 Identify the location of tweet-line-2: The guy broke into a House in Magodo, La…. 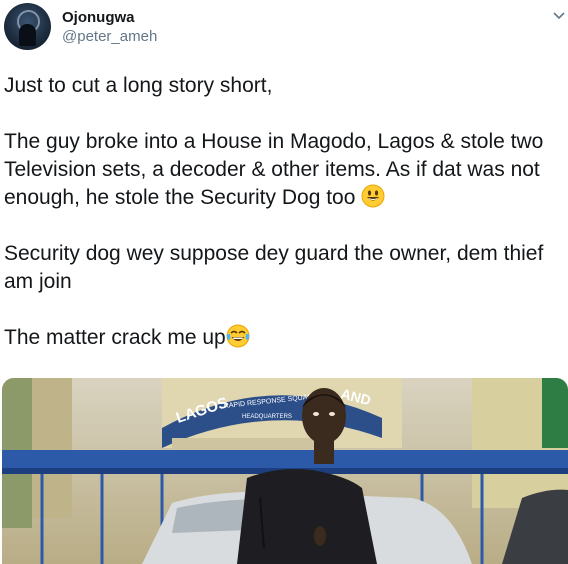
(284, 170).